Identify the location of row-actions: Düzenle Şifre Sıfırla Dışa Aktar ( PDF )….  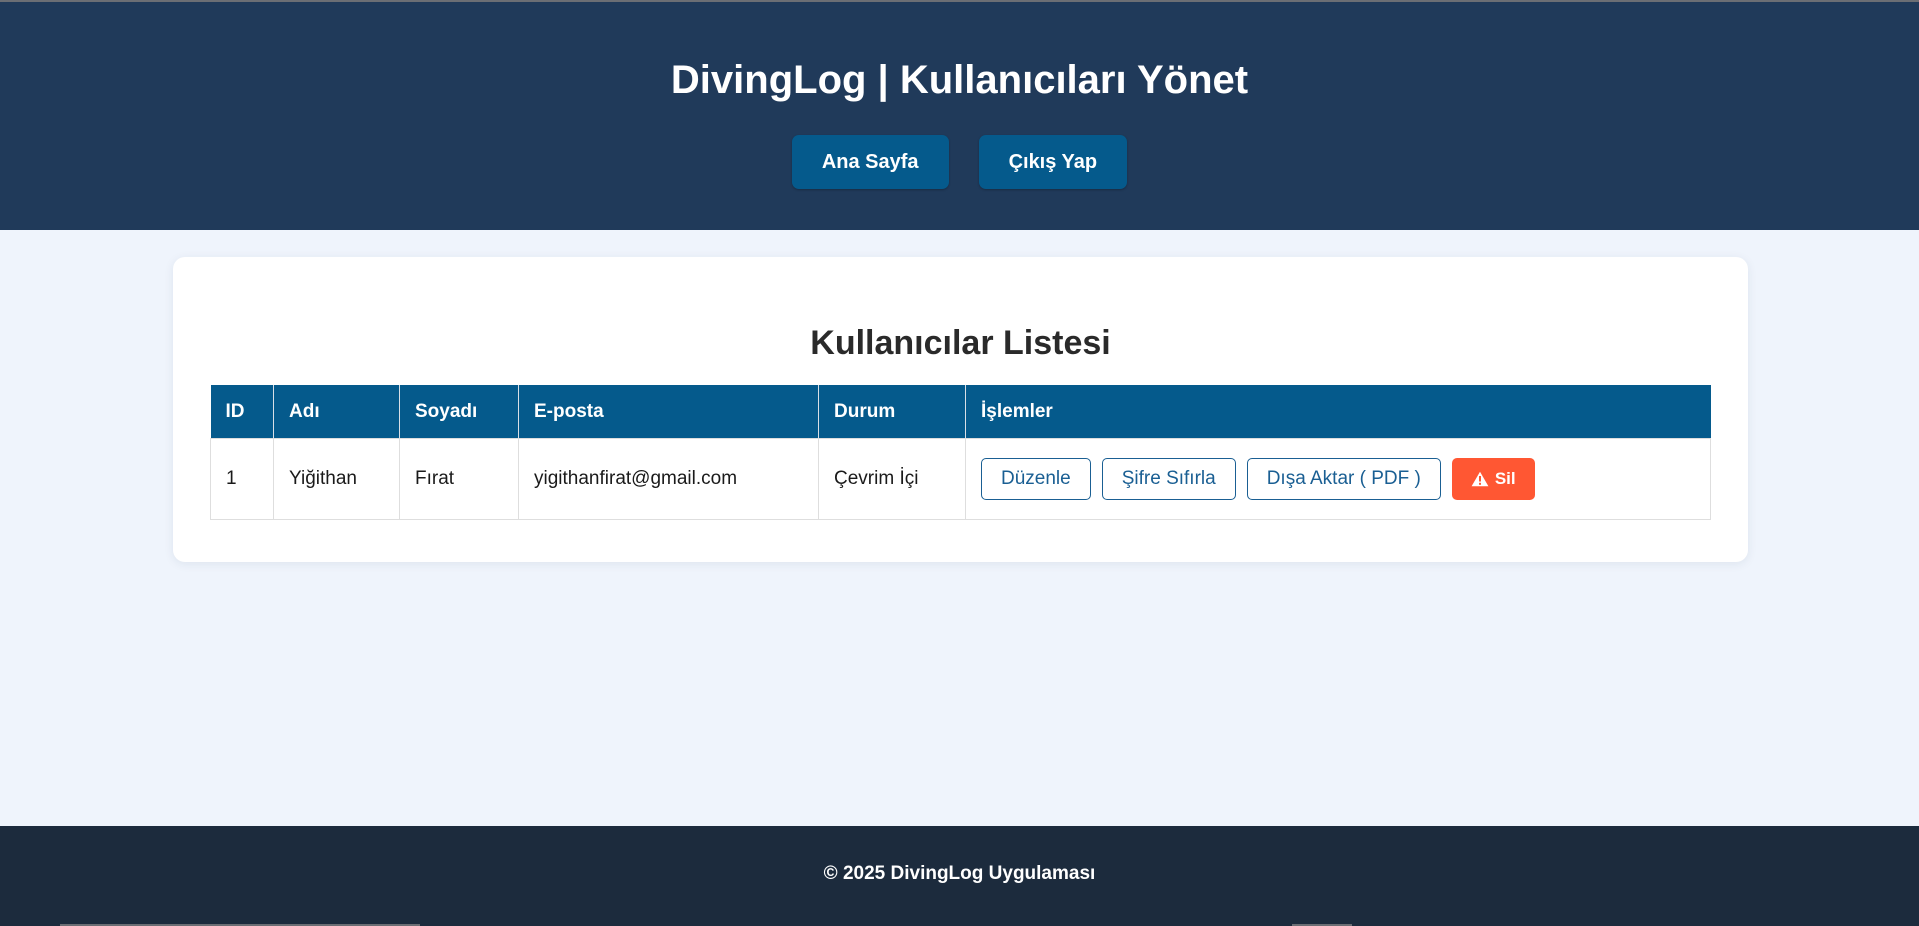
(1338, 479).